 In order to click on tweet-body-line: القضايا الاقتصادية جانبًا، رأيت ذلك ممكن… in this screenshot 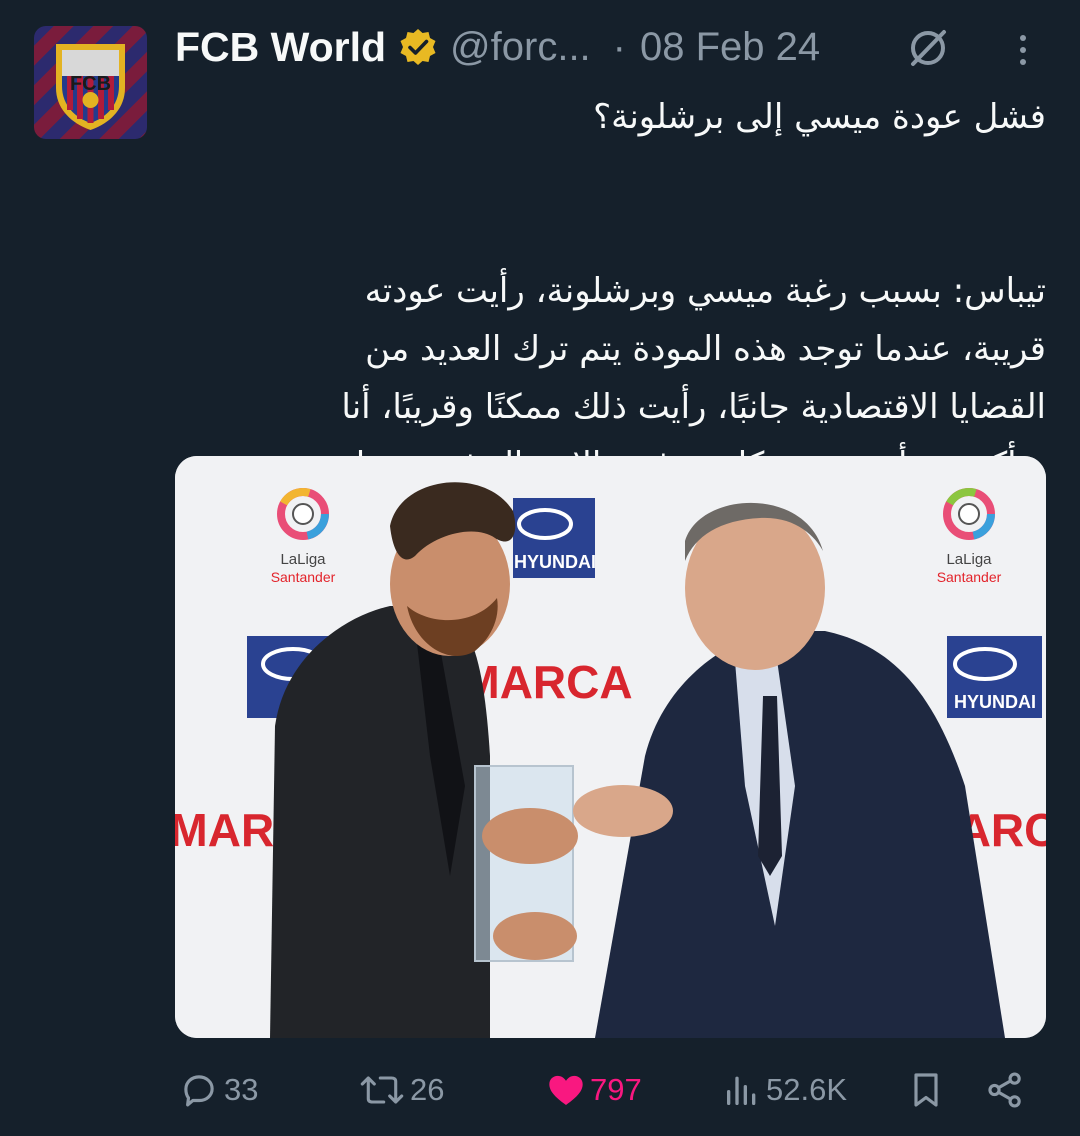, I will do `click(693, 407)`.